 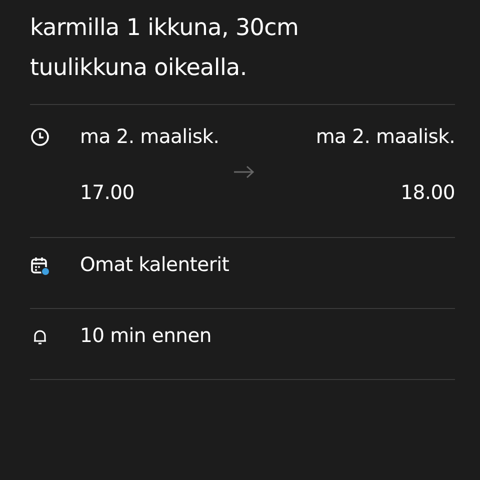 What do you see at coordinates (150, 137) in the screenshot?
I see `start-date: ma 2. maalisk.` at bounding box center [150, 137].